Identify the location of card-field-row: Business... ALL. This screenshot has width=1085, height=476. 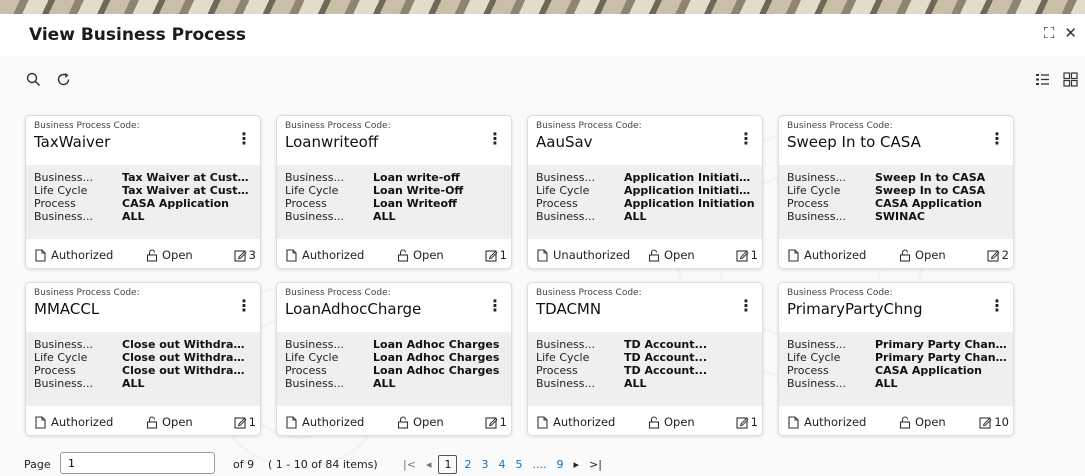
(897, 383).